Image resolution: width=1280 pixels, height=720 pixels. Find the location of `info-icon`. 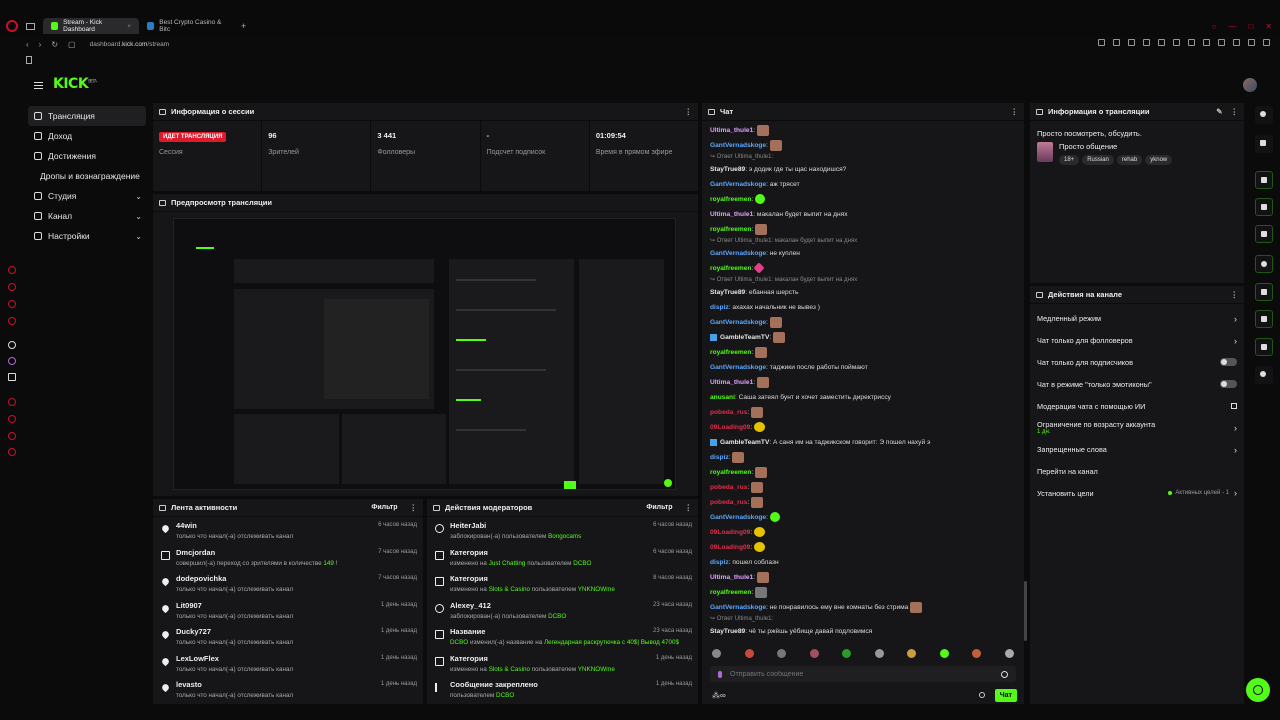

info-icon is located at coordinates (1264, 115).